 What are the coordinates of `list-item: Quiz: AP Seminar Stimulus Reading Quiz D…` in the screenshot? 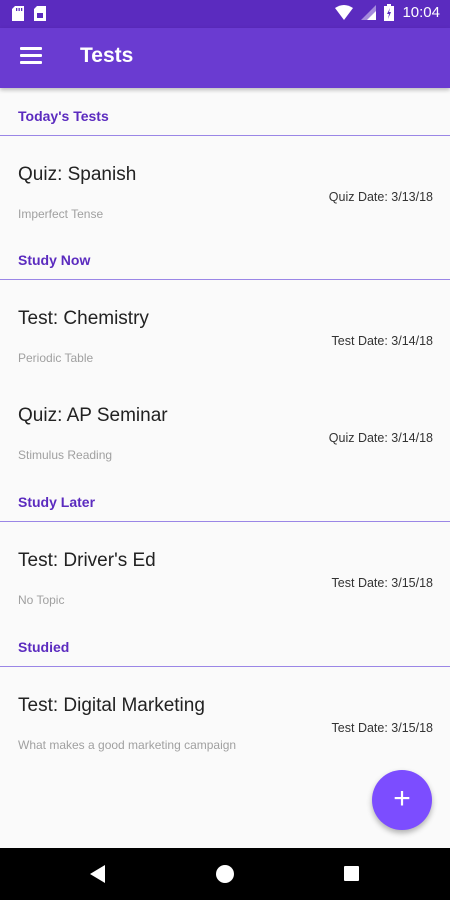 It's located at (225, 425).